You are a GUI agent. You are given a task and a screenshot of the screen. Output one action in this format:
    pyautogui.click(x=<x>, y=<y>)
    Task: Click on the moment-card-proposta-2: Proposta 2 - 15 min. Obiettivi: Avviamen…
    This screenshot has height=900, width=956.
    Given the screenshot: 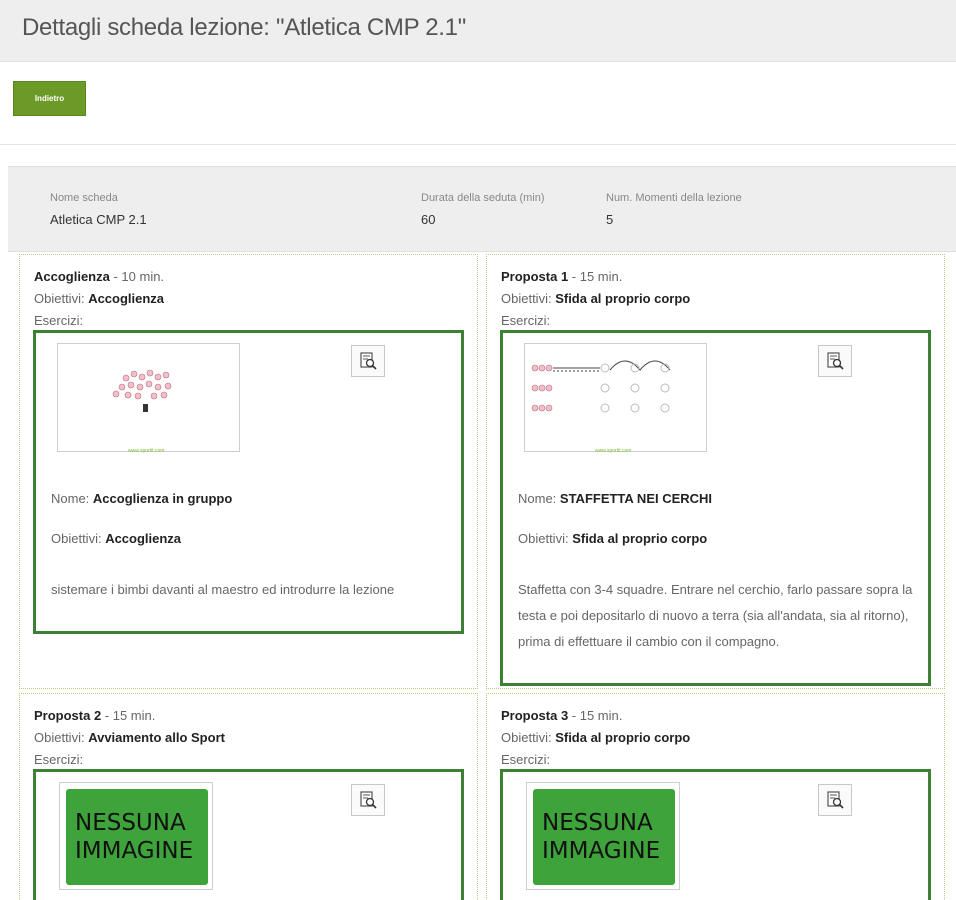 What is the action you would take?
    pyautogui.click(x=248, y=796)
    